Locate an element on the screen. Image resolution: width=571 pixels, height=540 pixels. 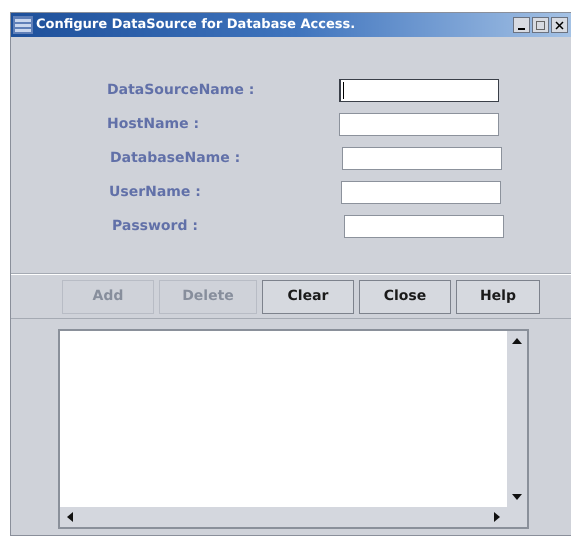
field-label: DatabaseName : is located at coordinates (176, 158).